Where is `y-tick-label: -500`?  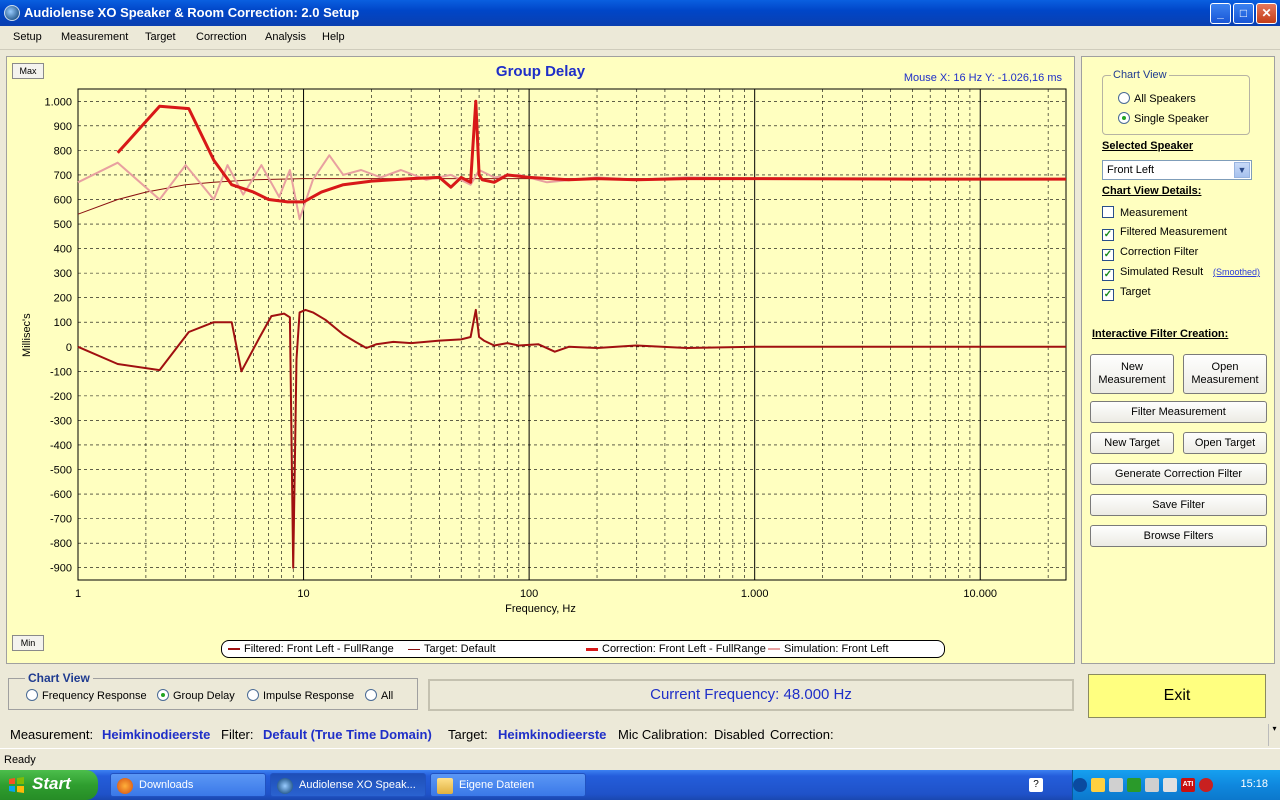
y-tick-label: -500 is located at coordinates (61, 471).